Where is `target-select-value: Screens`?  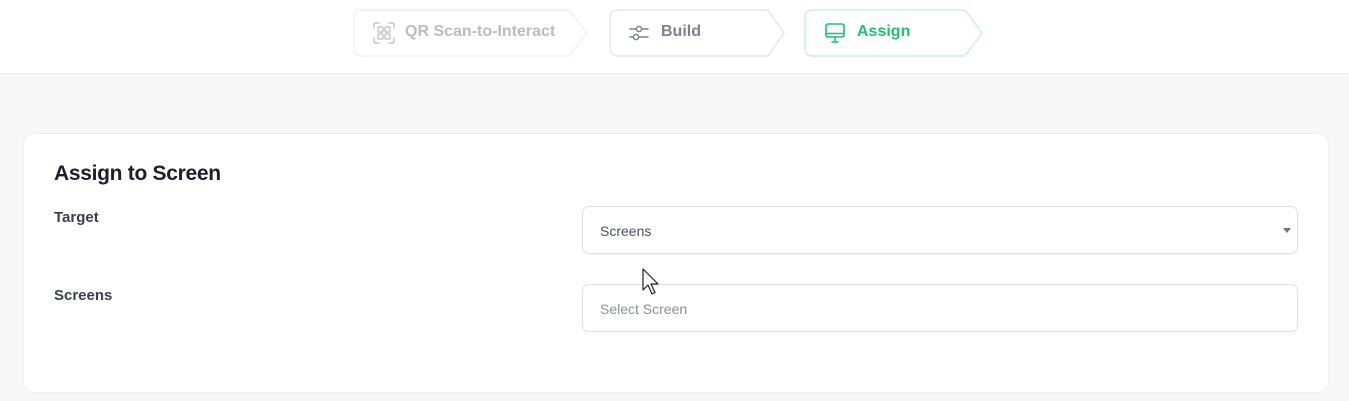 target-select-value: Screens is located at coordinates (626, 231).